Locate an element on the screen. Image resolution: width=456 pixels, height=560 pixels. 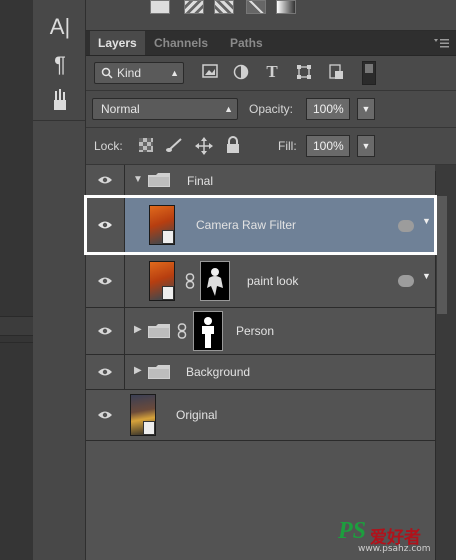
filter-shape-icon is located at coordinates (304, 74).